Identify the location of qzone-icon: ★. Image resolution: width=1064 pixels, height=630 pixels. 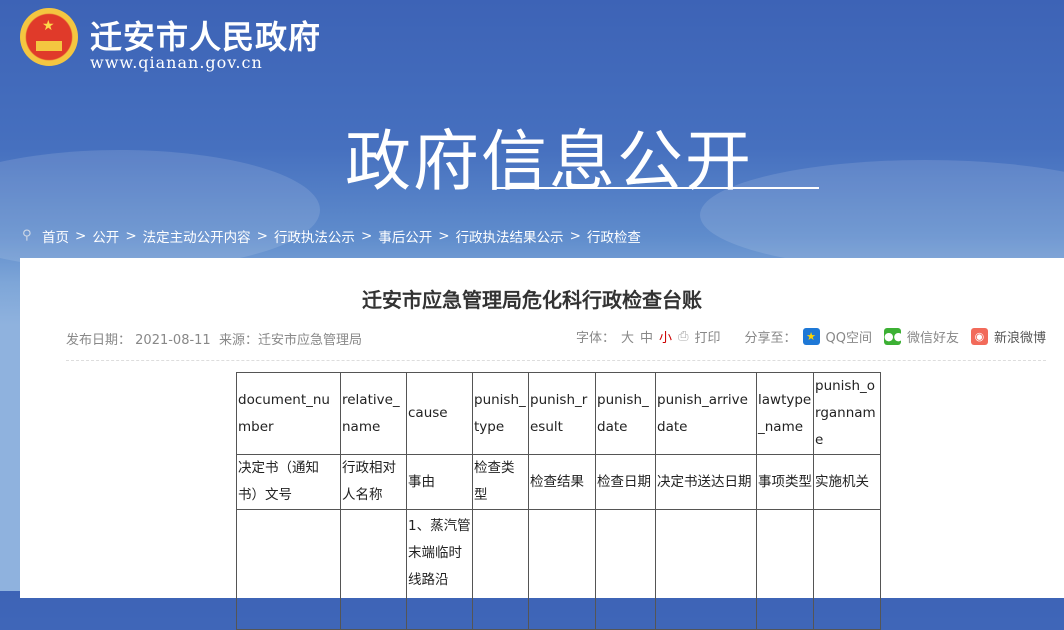
(811, 336).